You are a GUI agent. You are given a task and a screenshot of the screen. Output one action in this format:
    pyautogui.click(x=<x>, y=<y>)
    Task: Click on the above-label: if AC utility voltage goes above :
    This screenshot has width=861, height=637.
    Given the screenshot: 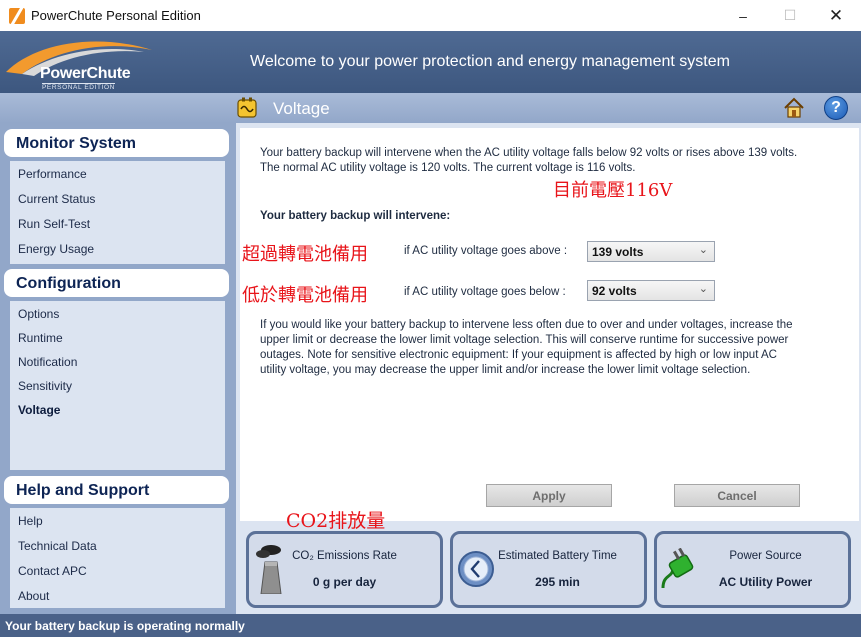 What is the action you would take?
    pyautogui.click(x=486, y=251)
    